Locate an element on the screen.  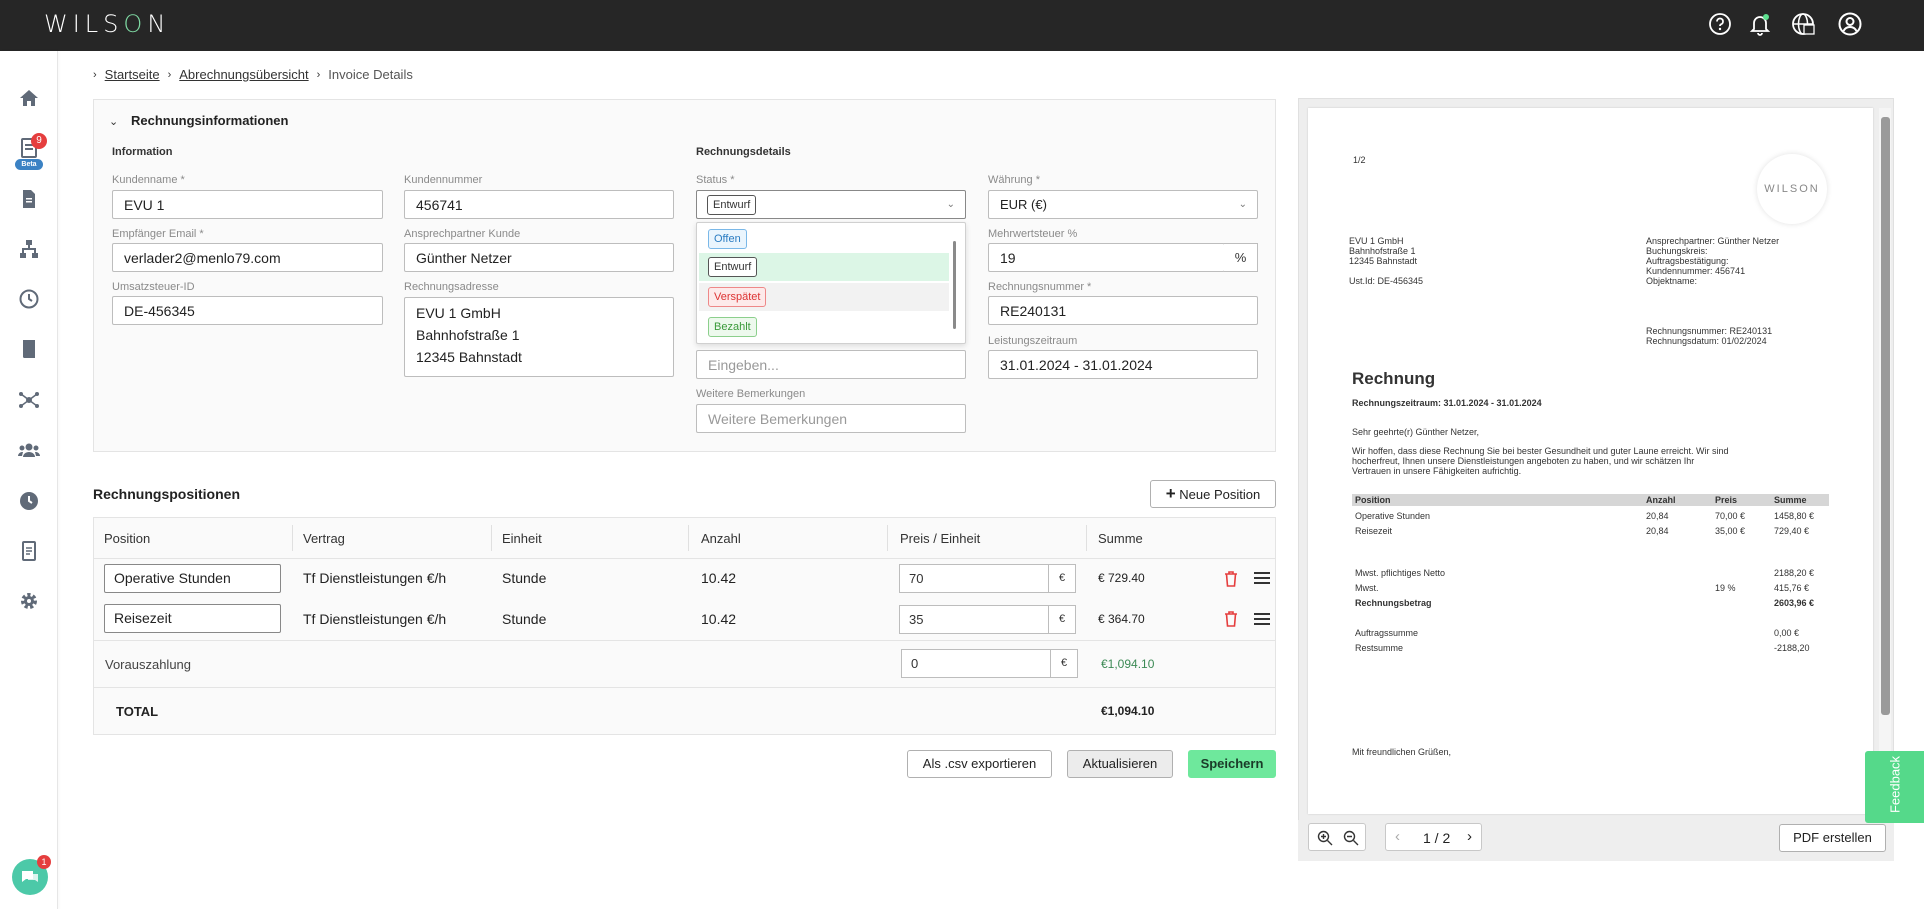
bell-icon is located at coordinates (1760, 24).